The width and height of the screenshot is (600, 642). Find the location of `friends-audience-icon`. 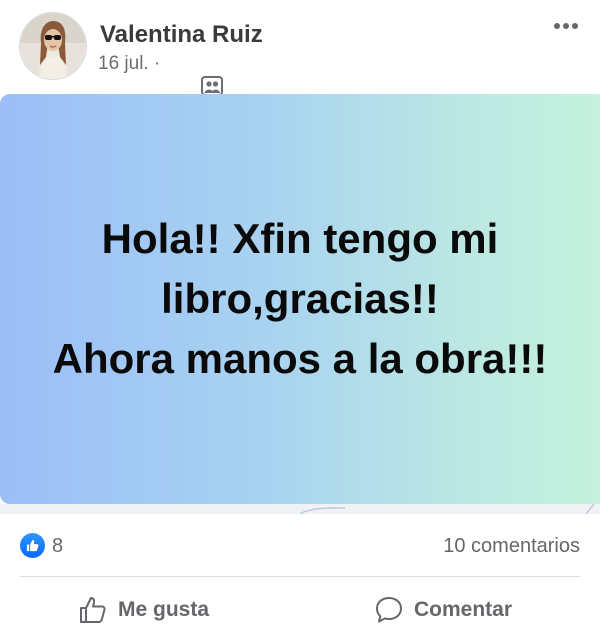

friends-audience-icon is located at coordinates (197, 75).